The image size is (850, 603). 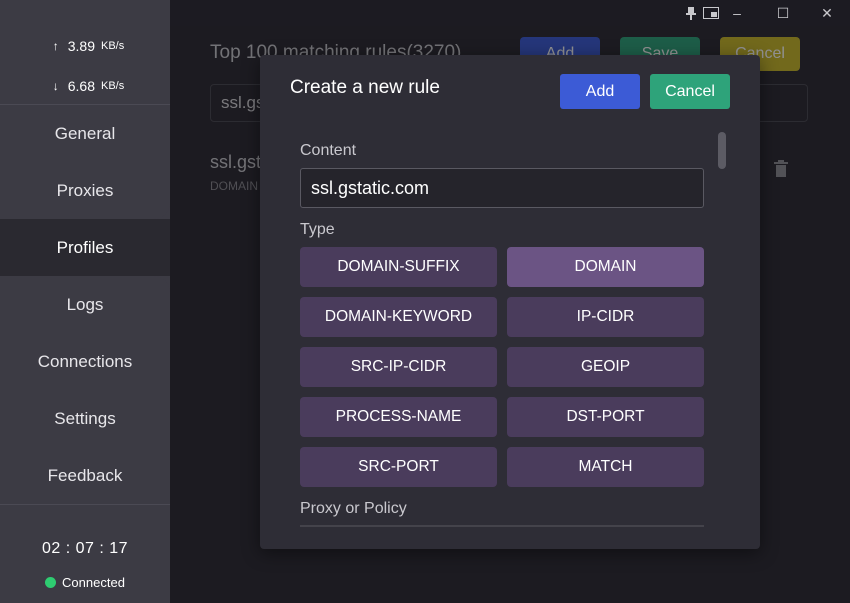 What do you see at coordinates (328, 150) in the screenshot?
I see `content-label: Content` at bounding box center [328, 150].